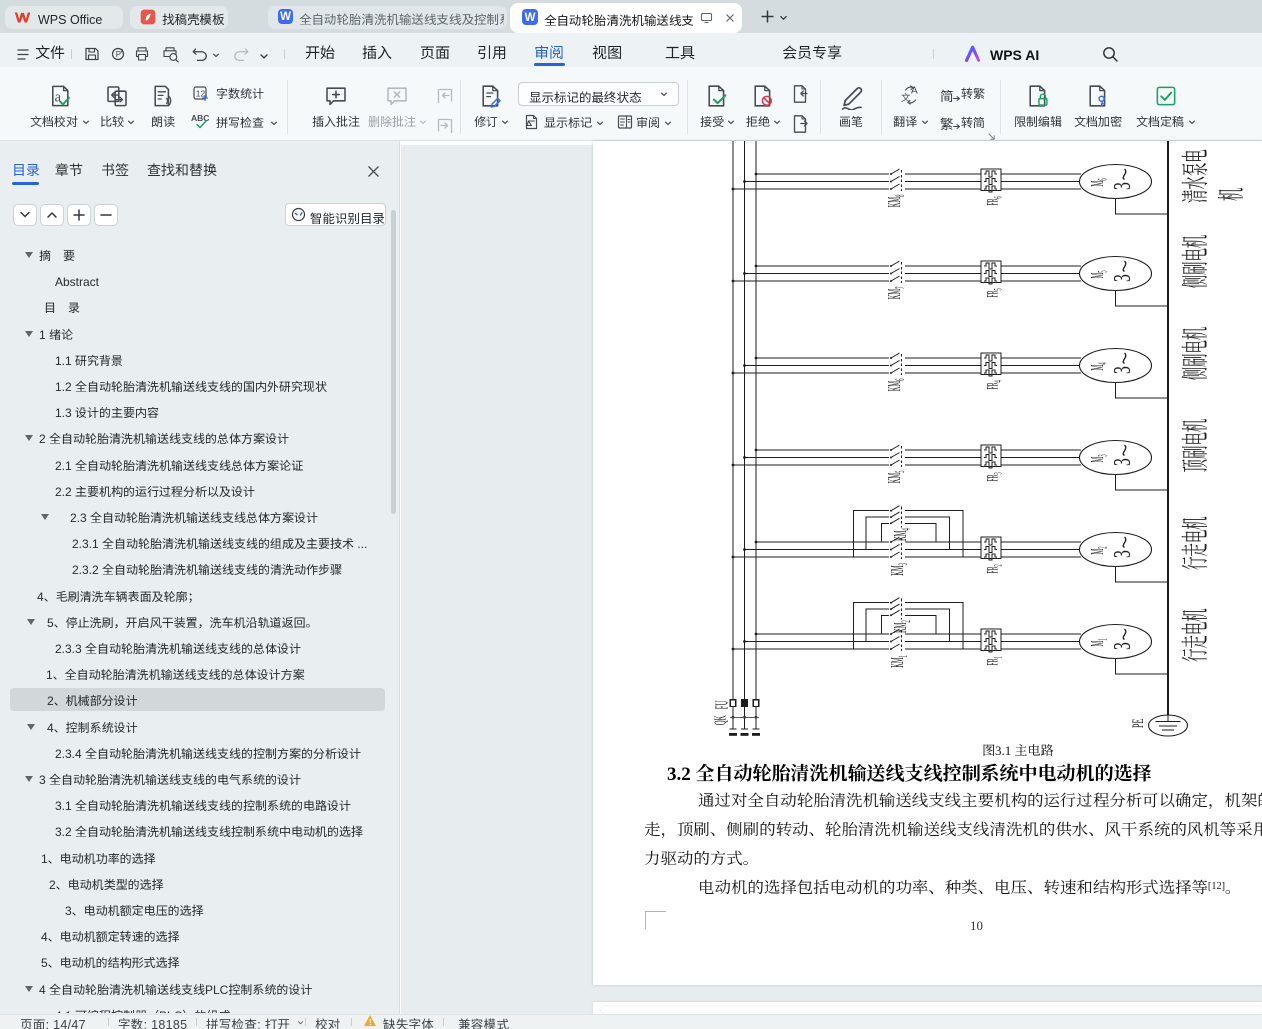  I want to click on svg-text: PE, so click(1138, 723).